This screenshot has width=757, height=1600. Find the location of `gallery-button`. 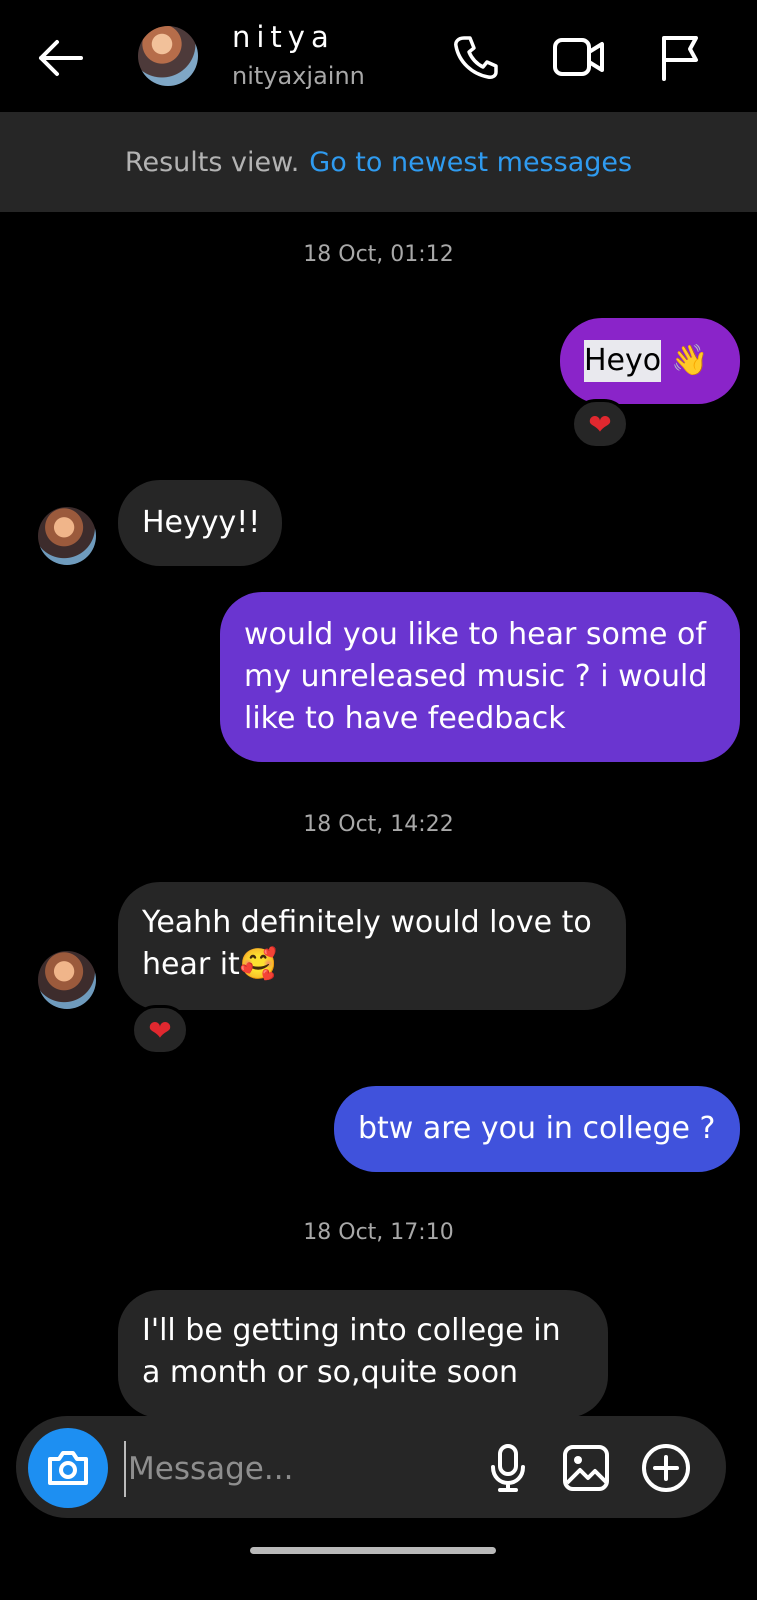

gallery-button is located at coordinates (586, 1468).